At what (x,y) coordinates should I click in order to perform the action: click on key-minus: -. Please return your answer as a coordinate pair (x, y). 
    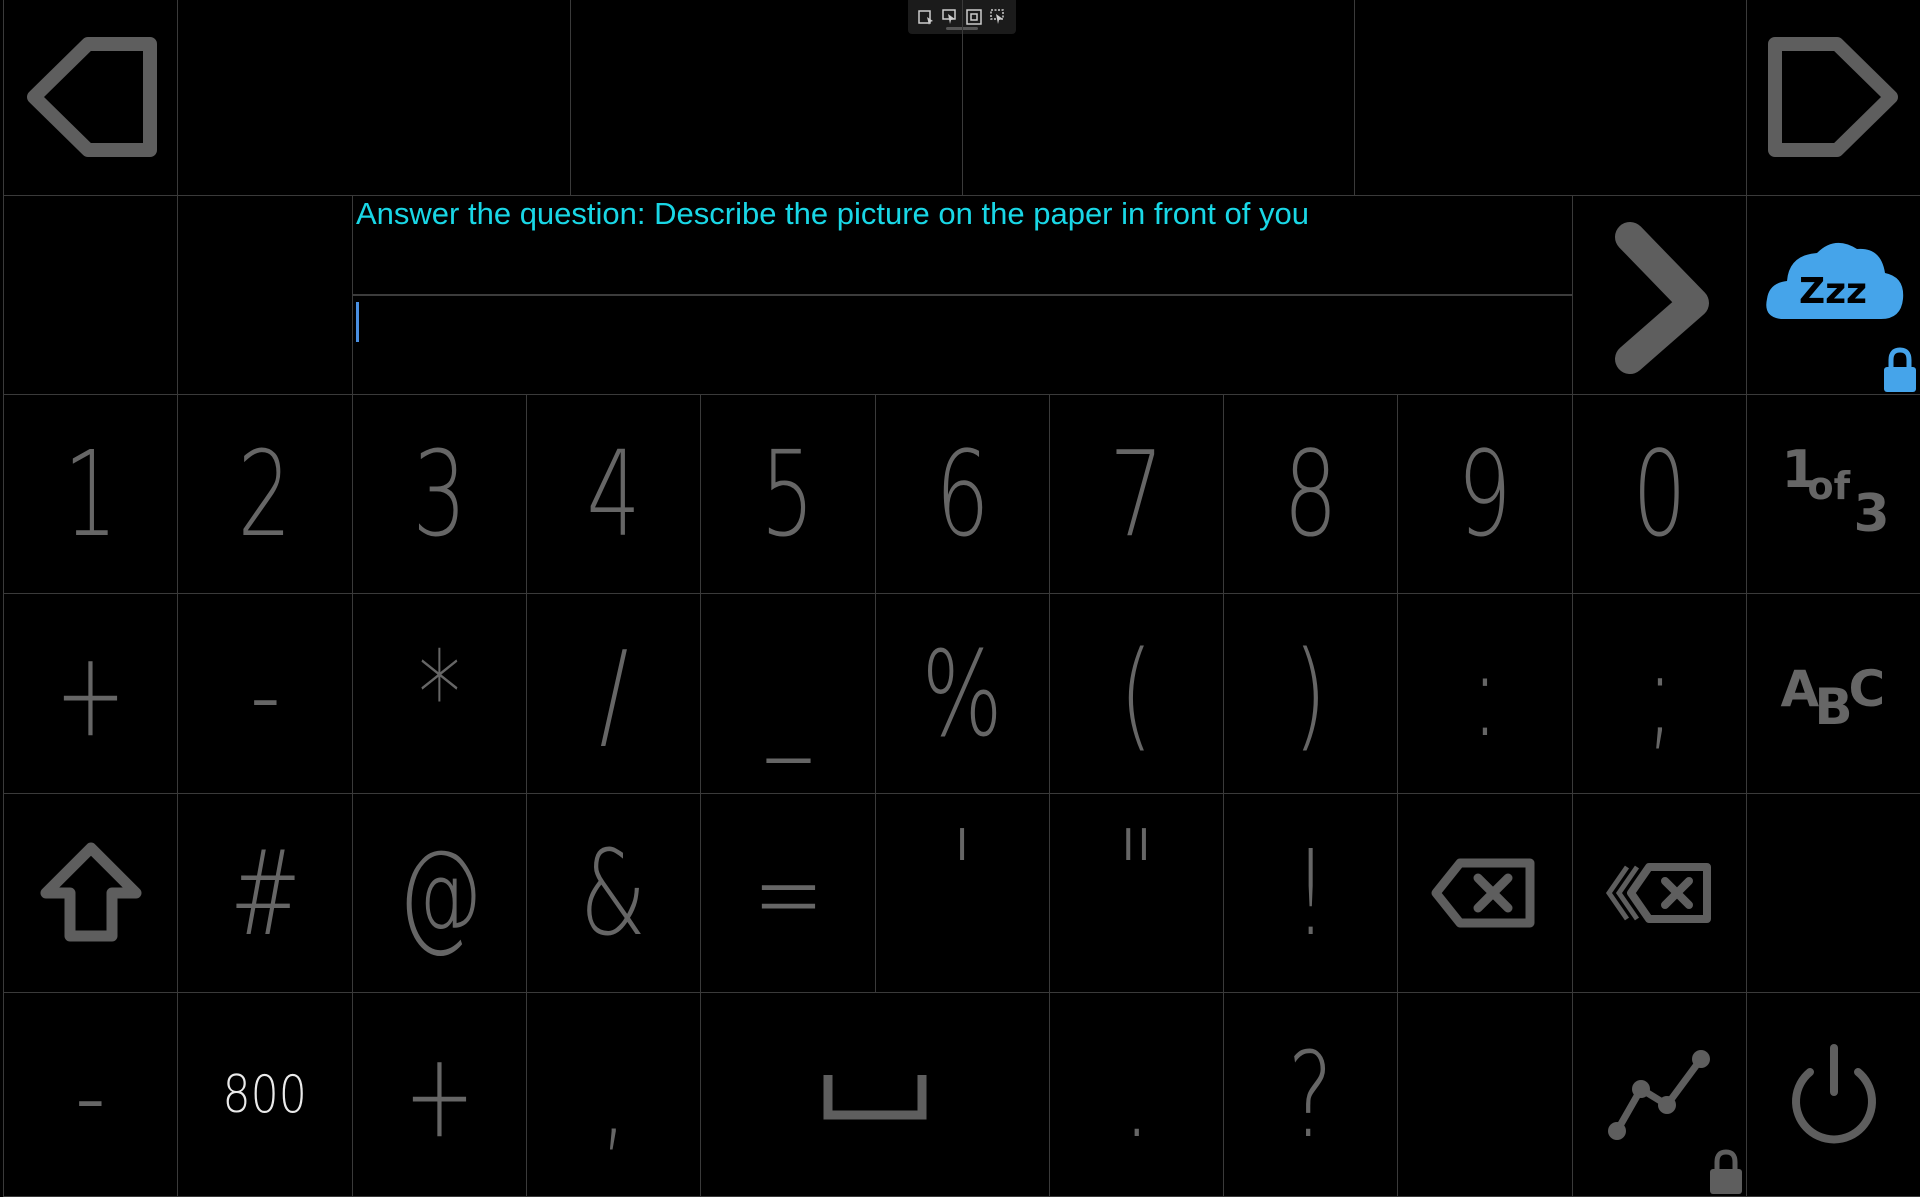
    Looking at the image, I should click on (265, 693).